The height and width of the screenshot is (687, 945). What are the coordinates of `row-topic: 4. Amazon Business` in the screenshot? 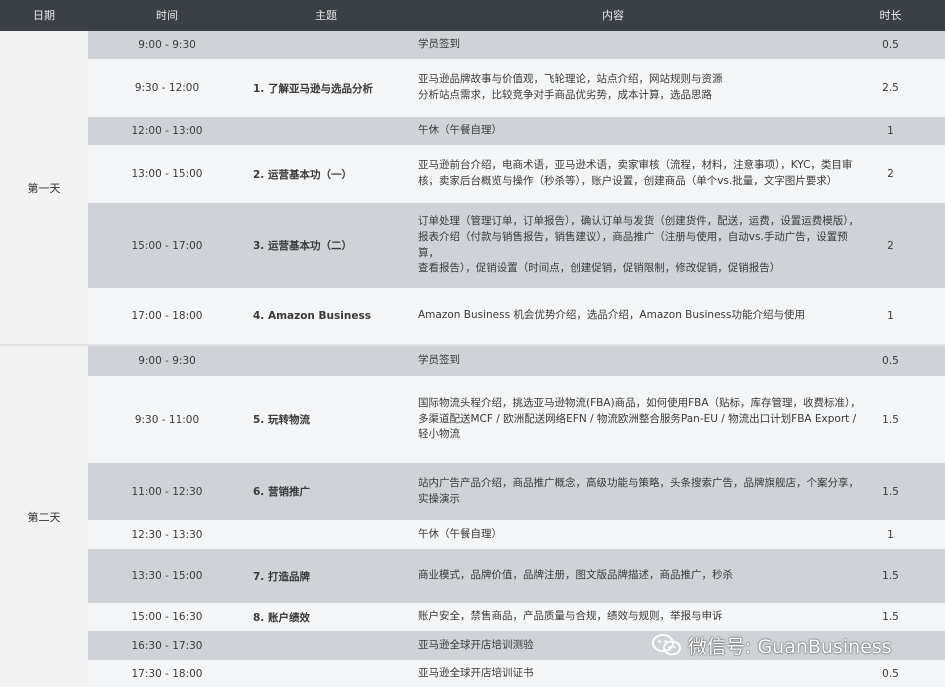 It's located at (312, 316).